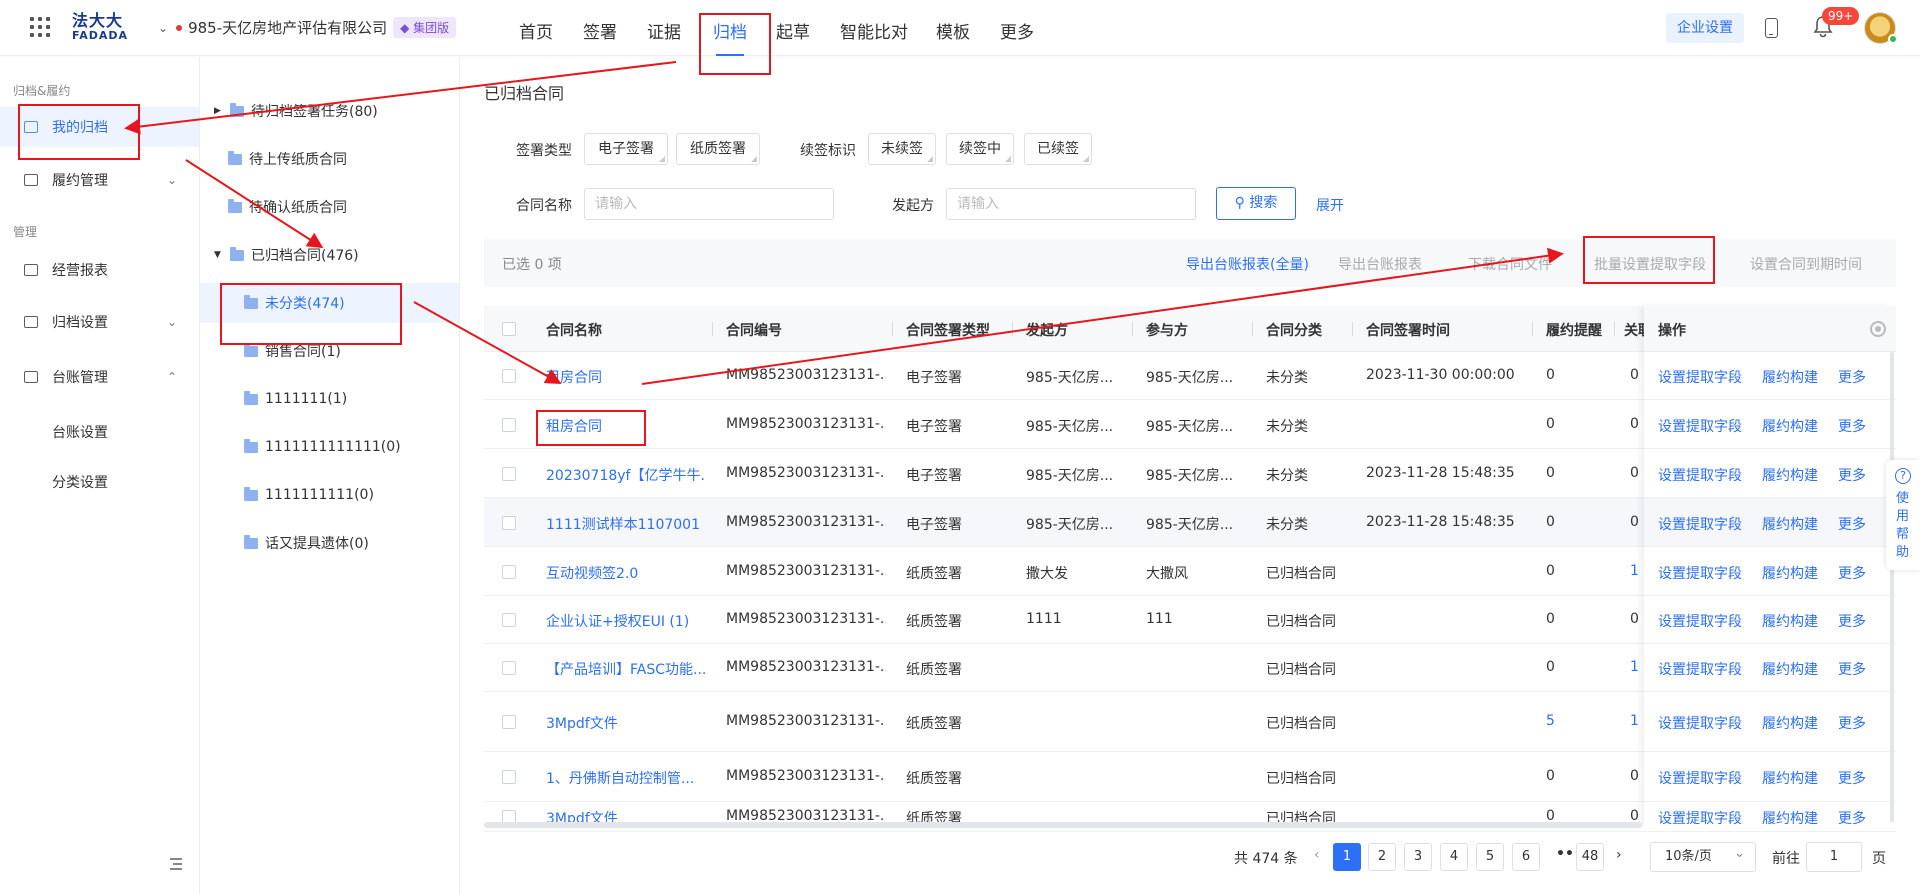  What do you see at coordinates (1703, 856) in the screenshot?
I see `page-size-select: 10条/页` at bounding box center [1703, 856].